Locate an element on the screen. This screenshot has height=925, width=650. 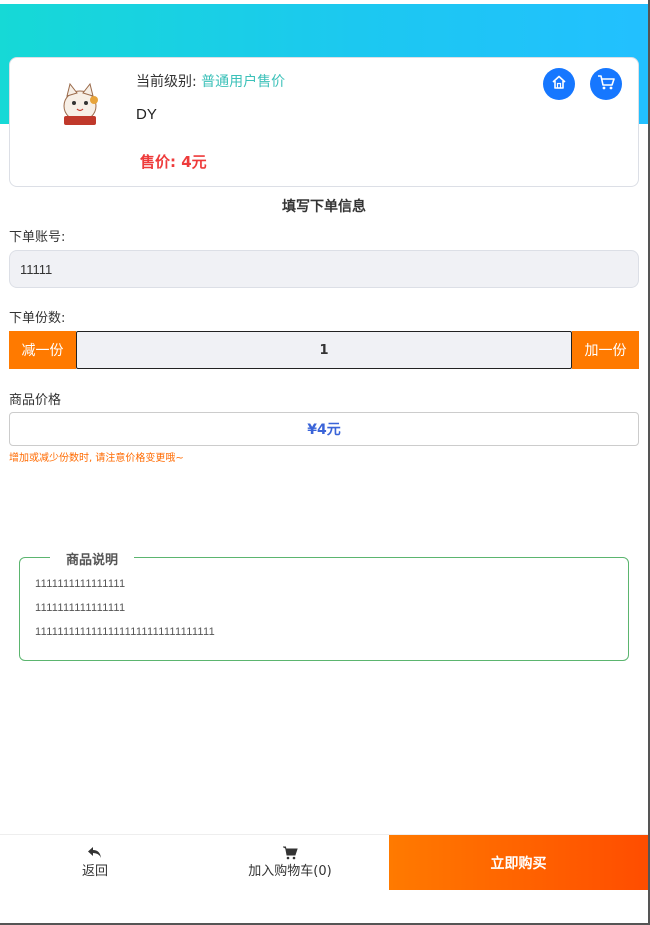
increase-button: 加一份 is located at coordinates (605, 350).